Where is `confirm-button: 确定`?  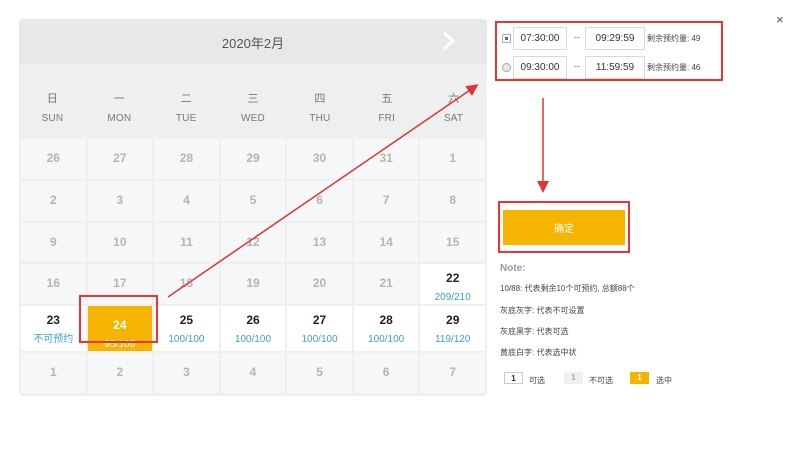
confirm-button: 确定 is located at coordinates (564, 227).